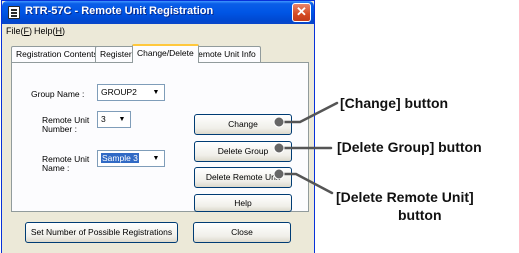 This screenshot has width=519, height=253. What do you see at coordinates (308, 112) in the screenshot?
I see `change-leader-line` at bounding box center [308, 112].